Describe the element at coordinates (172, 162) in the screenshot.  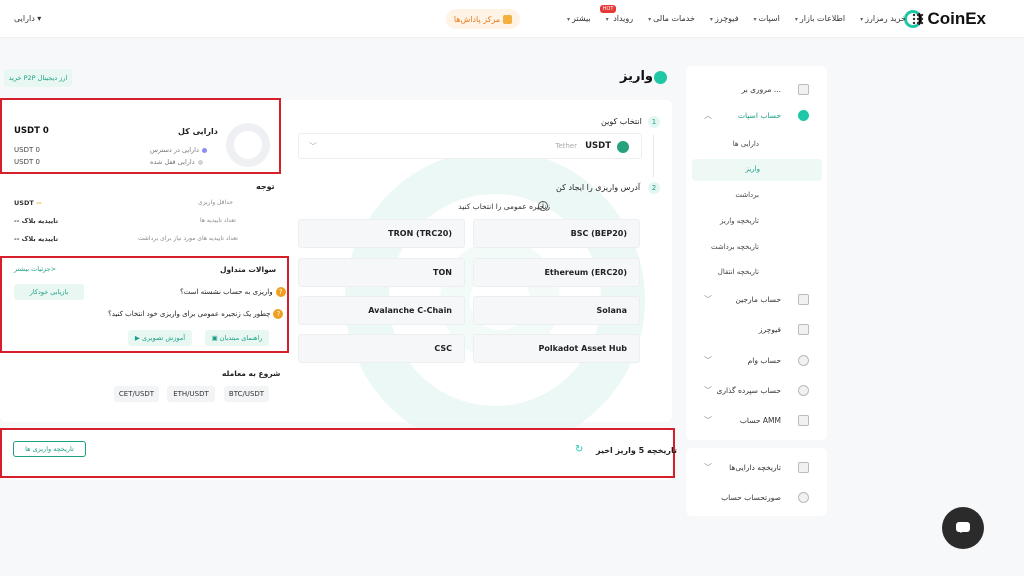
I see `locked-label-text: دارایی قفل شده` at that location.